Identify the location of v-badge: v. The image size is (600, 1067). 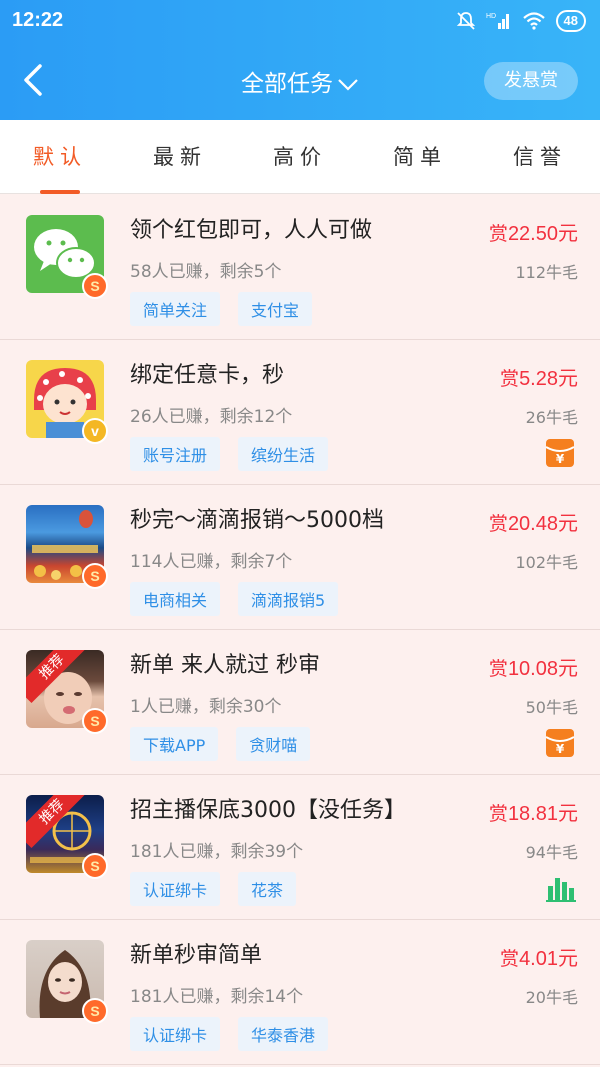
(95, 431).